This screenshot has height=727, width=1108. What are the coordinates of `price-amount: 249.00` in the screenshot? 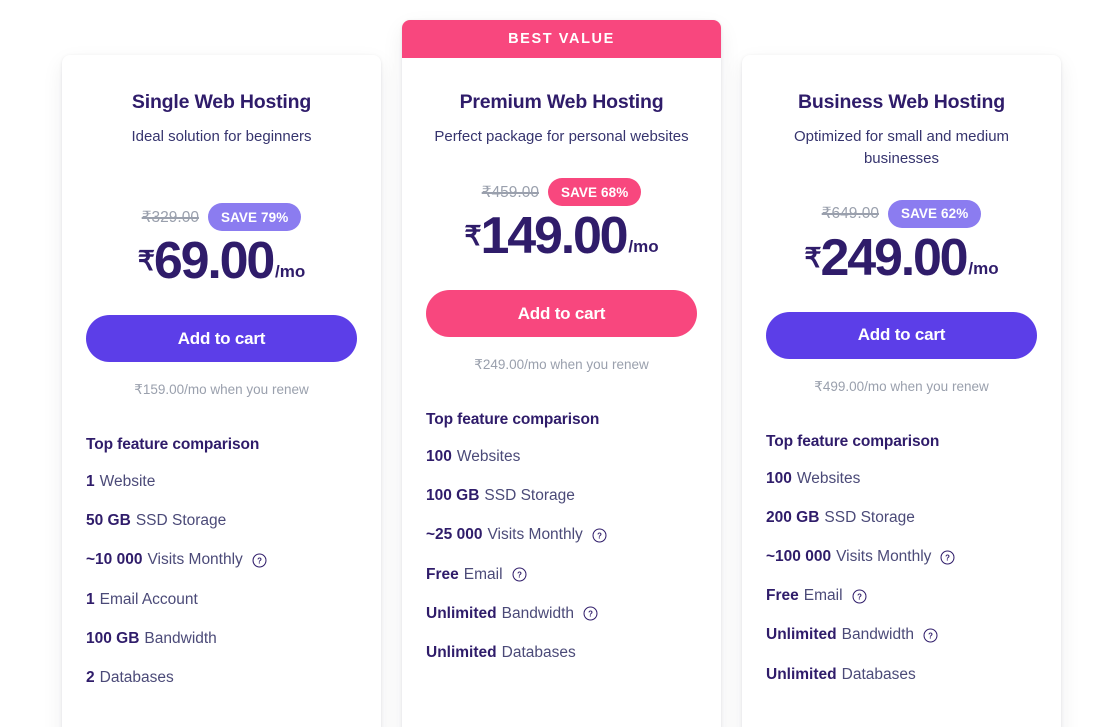 It's located at (894, 257).